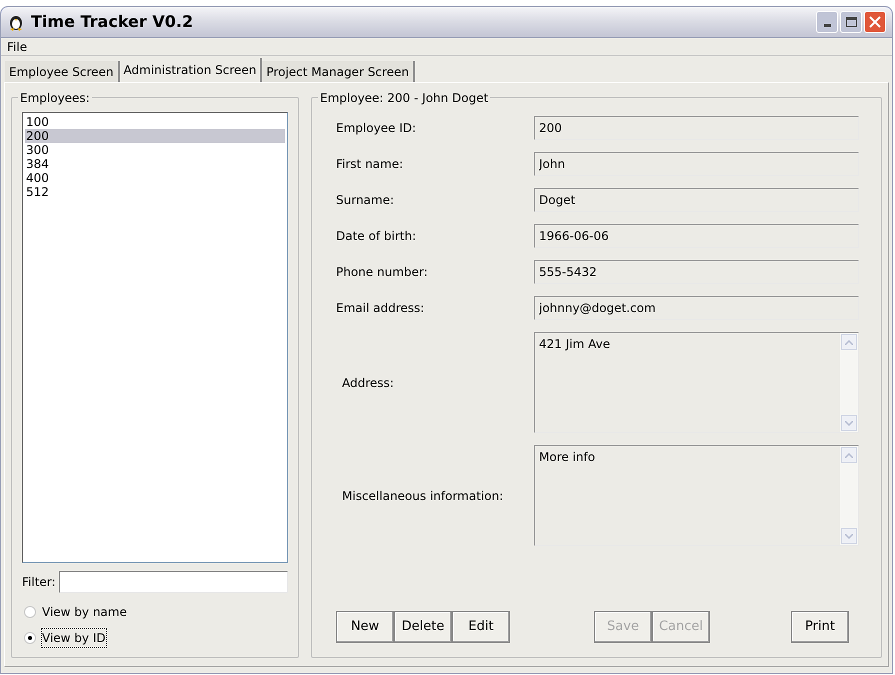 This screenshot has height=675, width=895. I want to click on close-icon, so click(875, 22).